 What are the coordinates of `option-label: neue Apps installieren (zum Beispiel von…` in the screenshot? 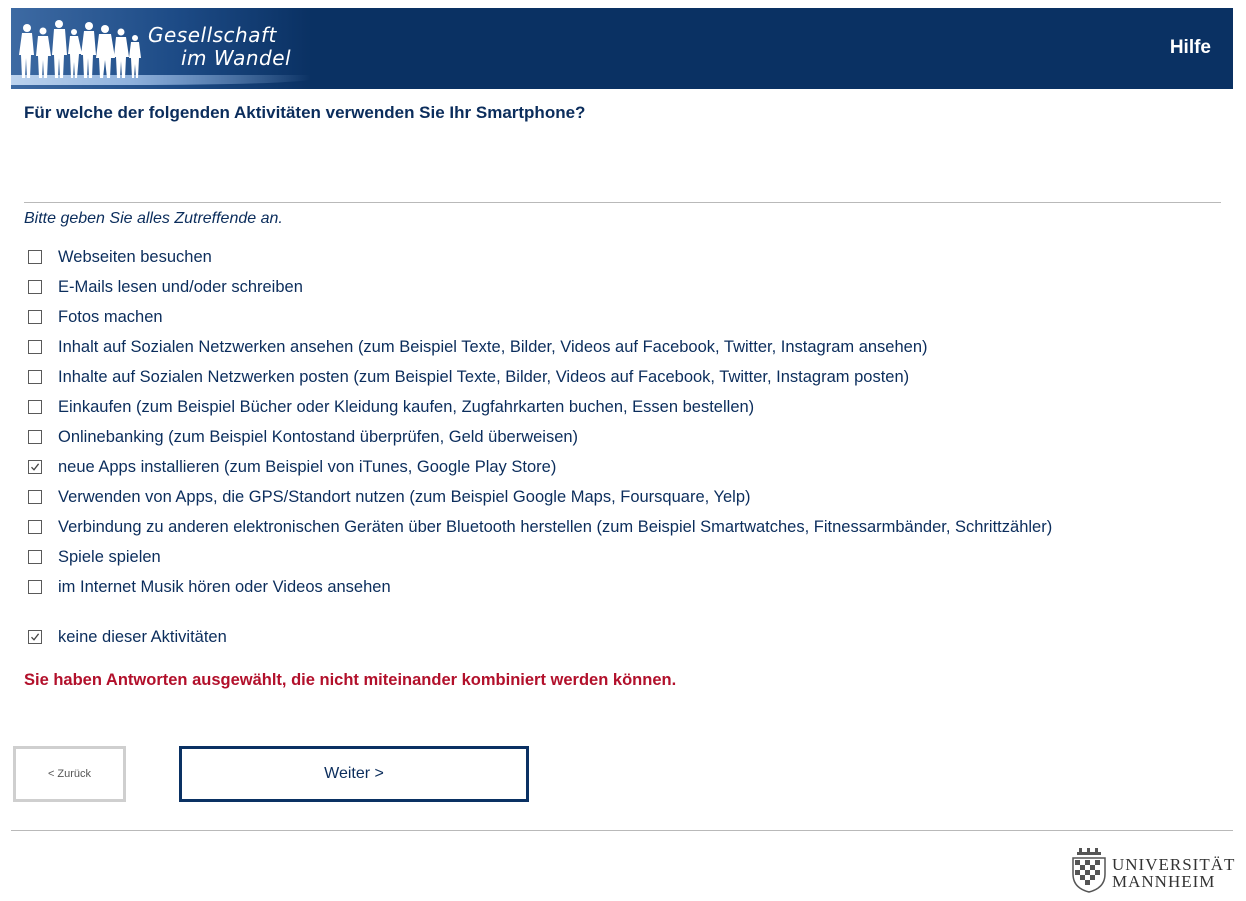 It's located at (307, 466).